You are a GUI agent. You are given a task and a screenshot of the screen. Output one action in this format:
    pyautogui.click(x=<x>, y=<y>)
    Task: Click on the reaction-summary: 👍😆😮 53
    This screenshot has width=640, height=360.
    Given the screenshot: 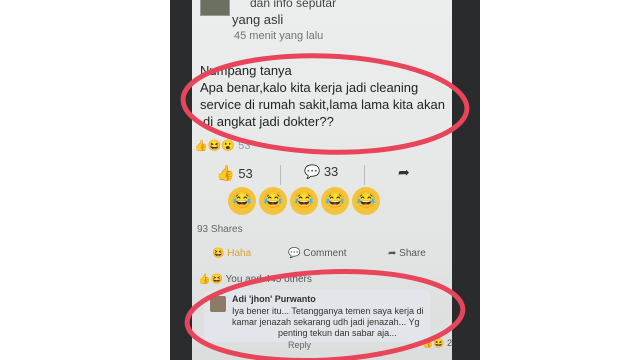 What is the action you would take?
    pyautogui.click(x=222, y=145)
    